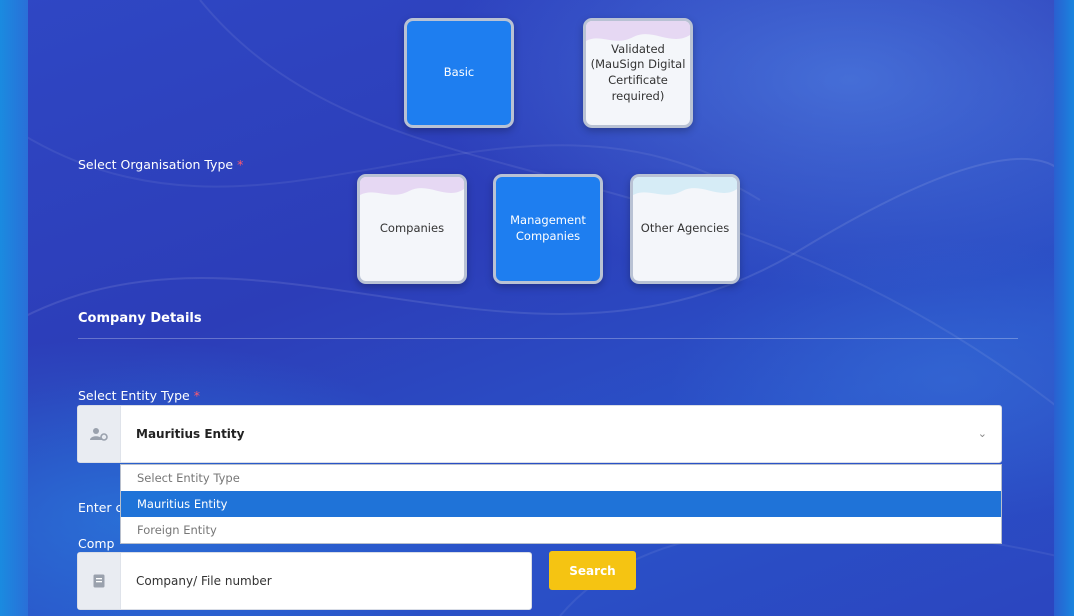 The image size is (1074, 616). Describe the element at coordinates (14, 308) in the screenshot. I see `left-edge` at that location.